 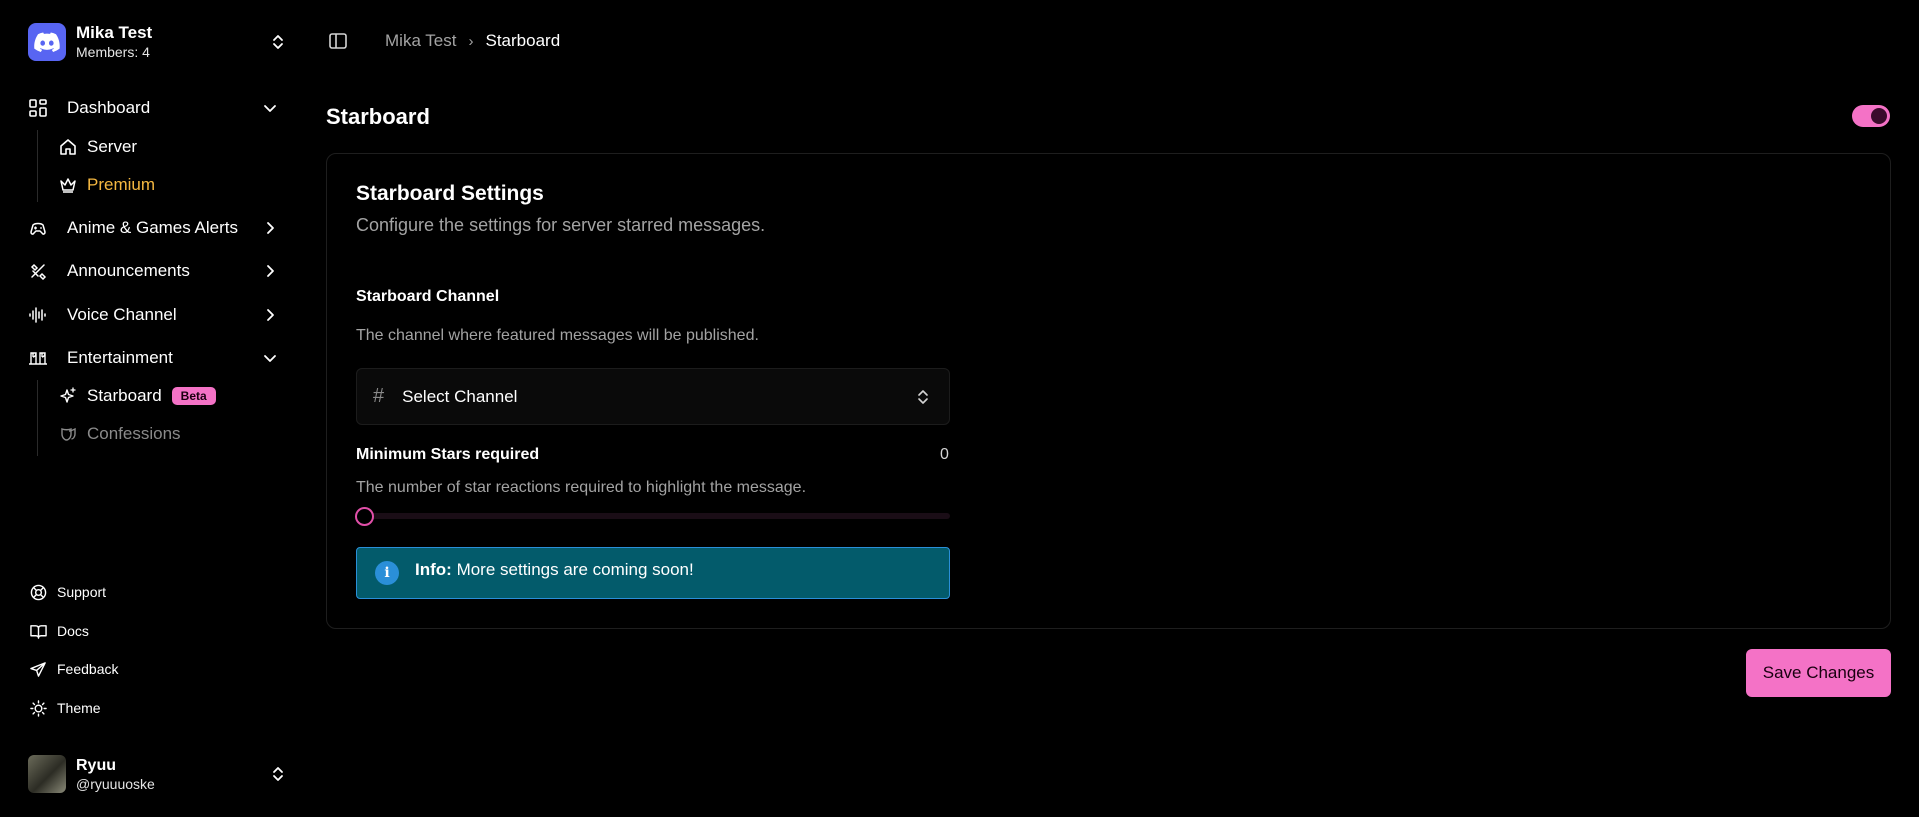 What do you see at coordinates (653, 396) in the screenshot?
I see `channel-select: # Select Channel` at bounding box center [653, 396].